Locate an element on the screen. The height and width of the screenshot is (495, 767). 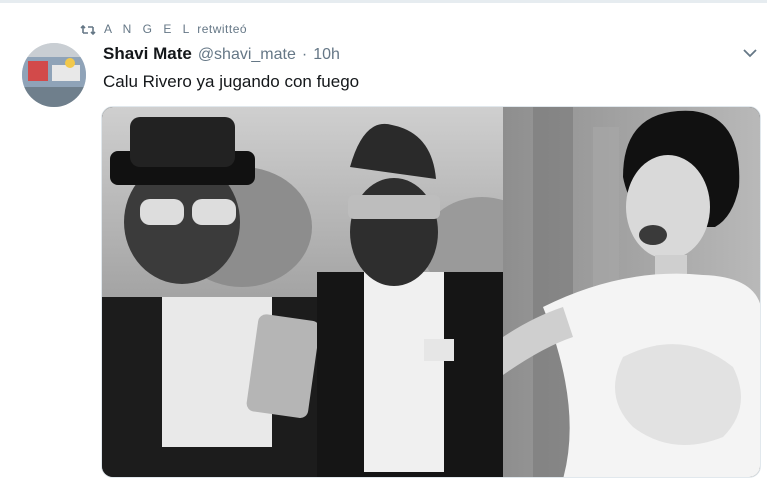
tweet-text: Calu Rivero ya jugando con fuego is located at coordinates (231, 81).